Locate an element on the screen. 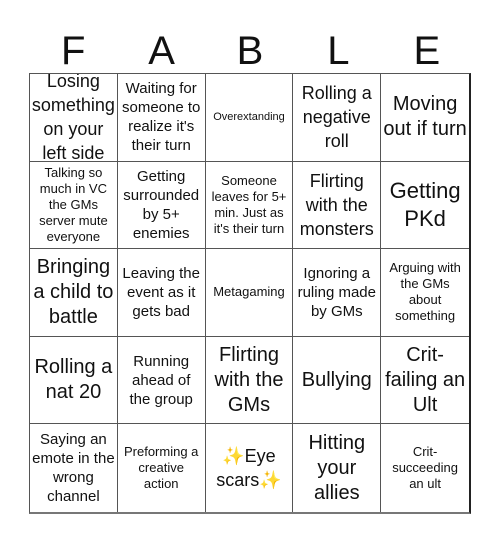 Image resolution: width=500 pixels, height=544 pixels. bingo-cell: Rolling a nat 20 is located at coordinates (74, 380).